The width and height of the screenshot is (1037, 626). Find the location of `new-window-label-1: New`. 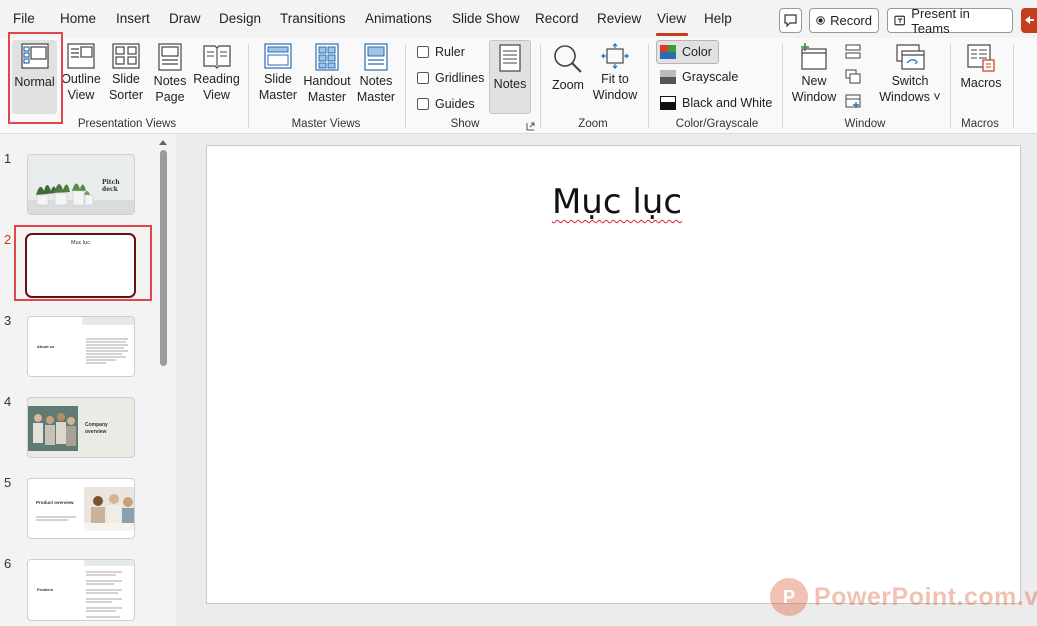

new-window-label-1: New is located at coordinates (814, 81).